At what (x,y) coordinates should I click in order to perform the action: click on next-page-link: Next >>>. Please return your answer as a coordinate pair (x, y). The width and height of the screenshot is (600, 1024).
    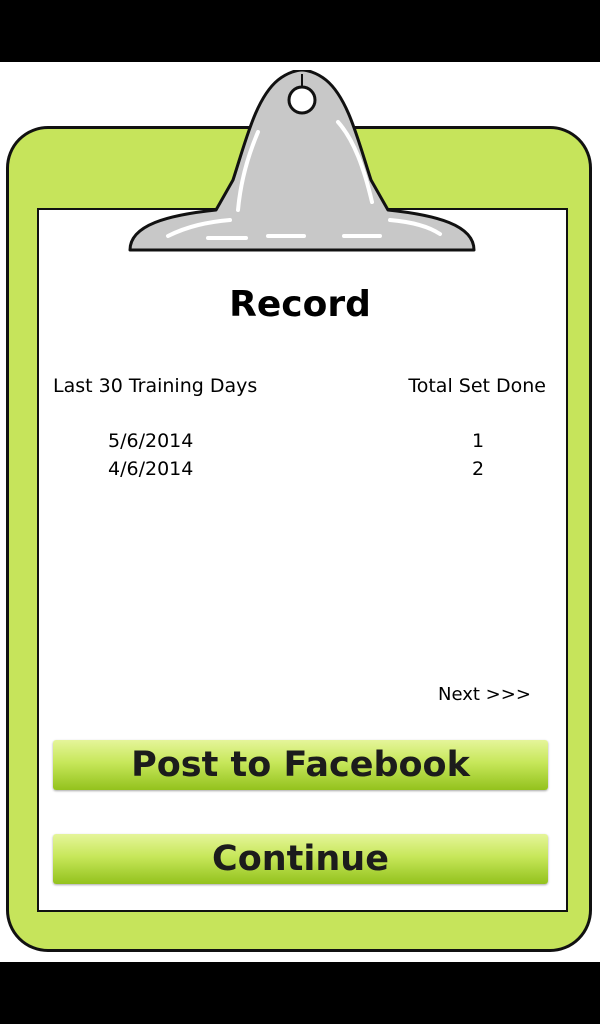
    Looking at the image, I should click on (484, 694).